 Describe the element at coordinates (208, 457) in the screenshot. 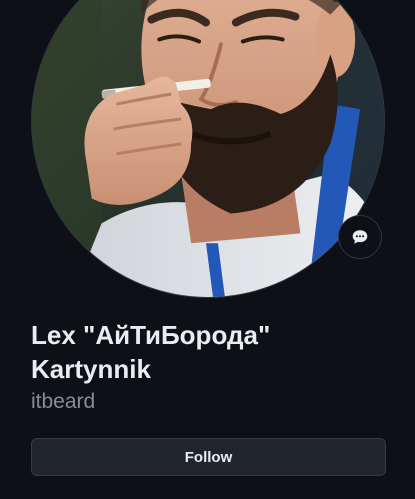

I see `follow-button: Follow` at that location.